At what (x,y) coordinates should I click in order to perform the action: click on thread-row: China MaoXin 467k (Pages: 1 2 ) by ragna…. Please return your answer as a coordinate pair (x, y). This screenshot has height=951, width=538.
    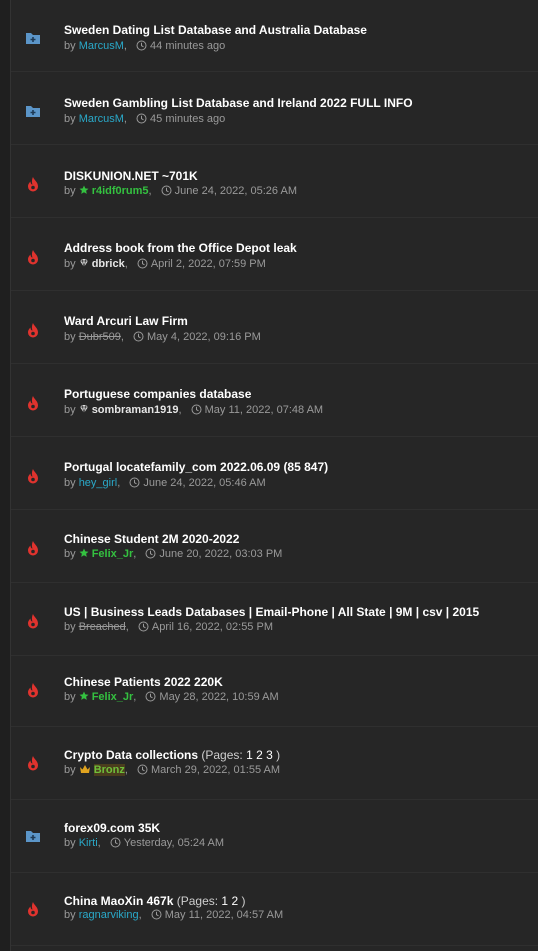
    Looking at the image, I should click on (274, 910).